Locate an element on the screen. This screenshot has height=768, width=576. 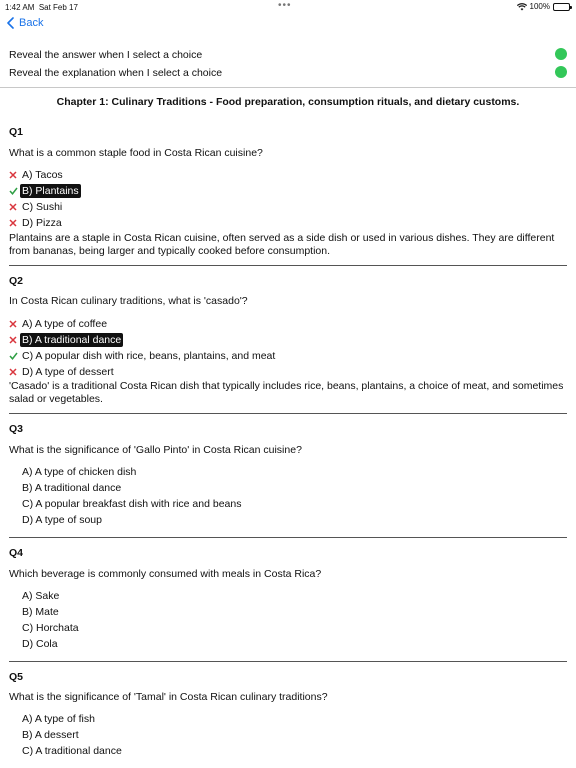
multitasking-dots-icon: ••• is located at coordinates (285, 5).